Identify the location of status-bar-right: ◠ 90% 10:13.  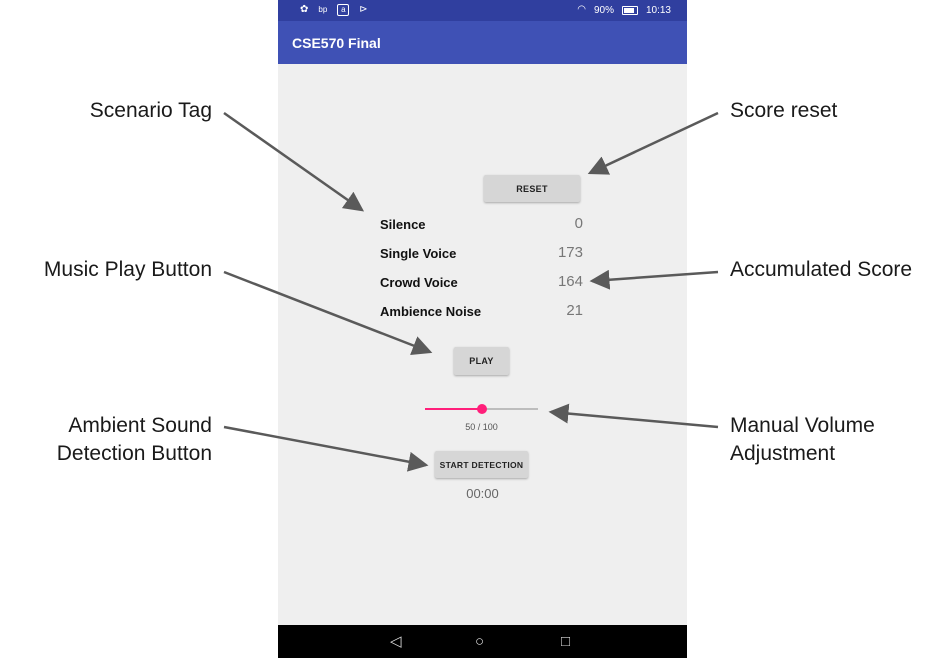
(624, 10).